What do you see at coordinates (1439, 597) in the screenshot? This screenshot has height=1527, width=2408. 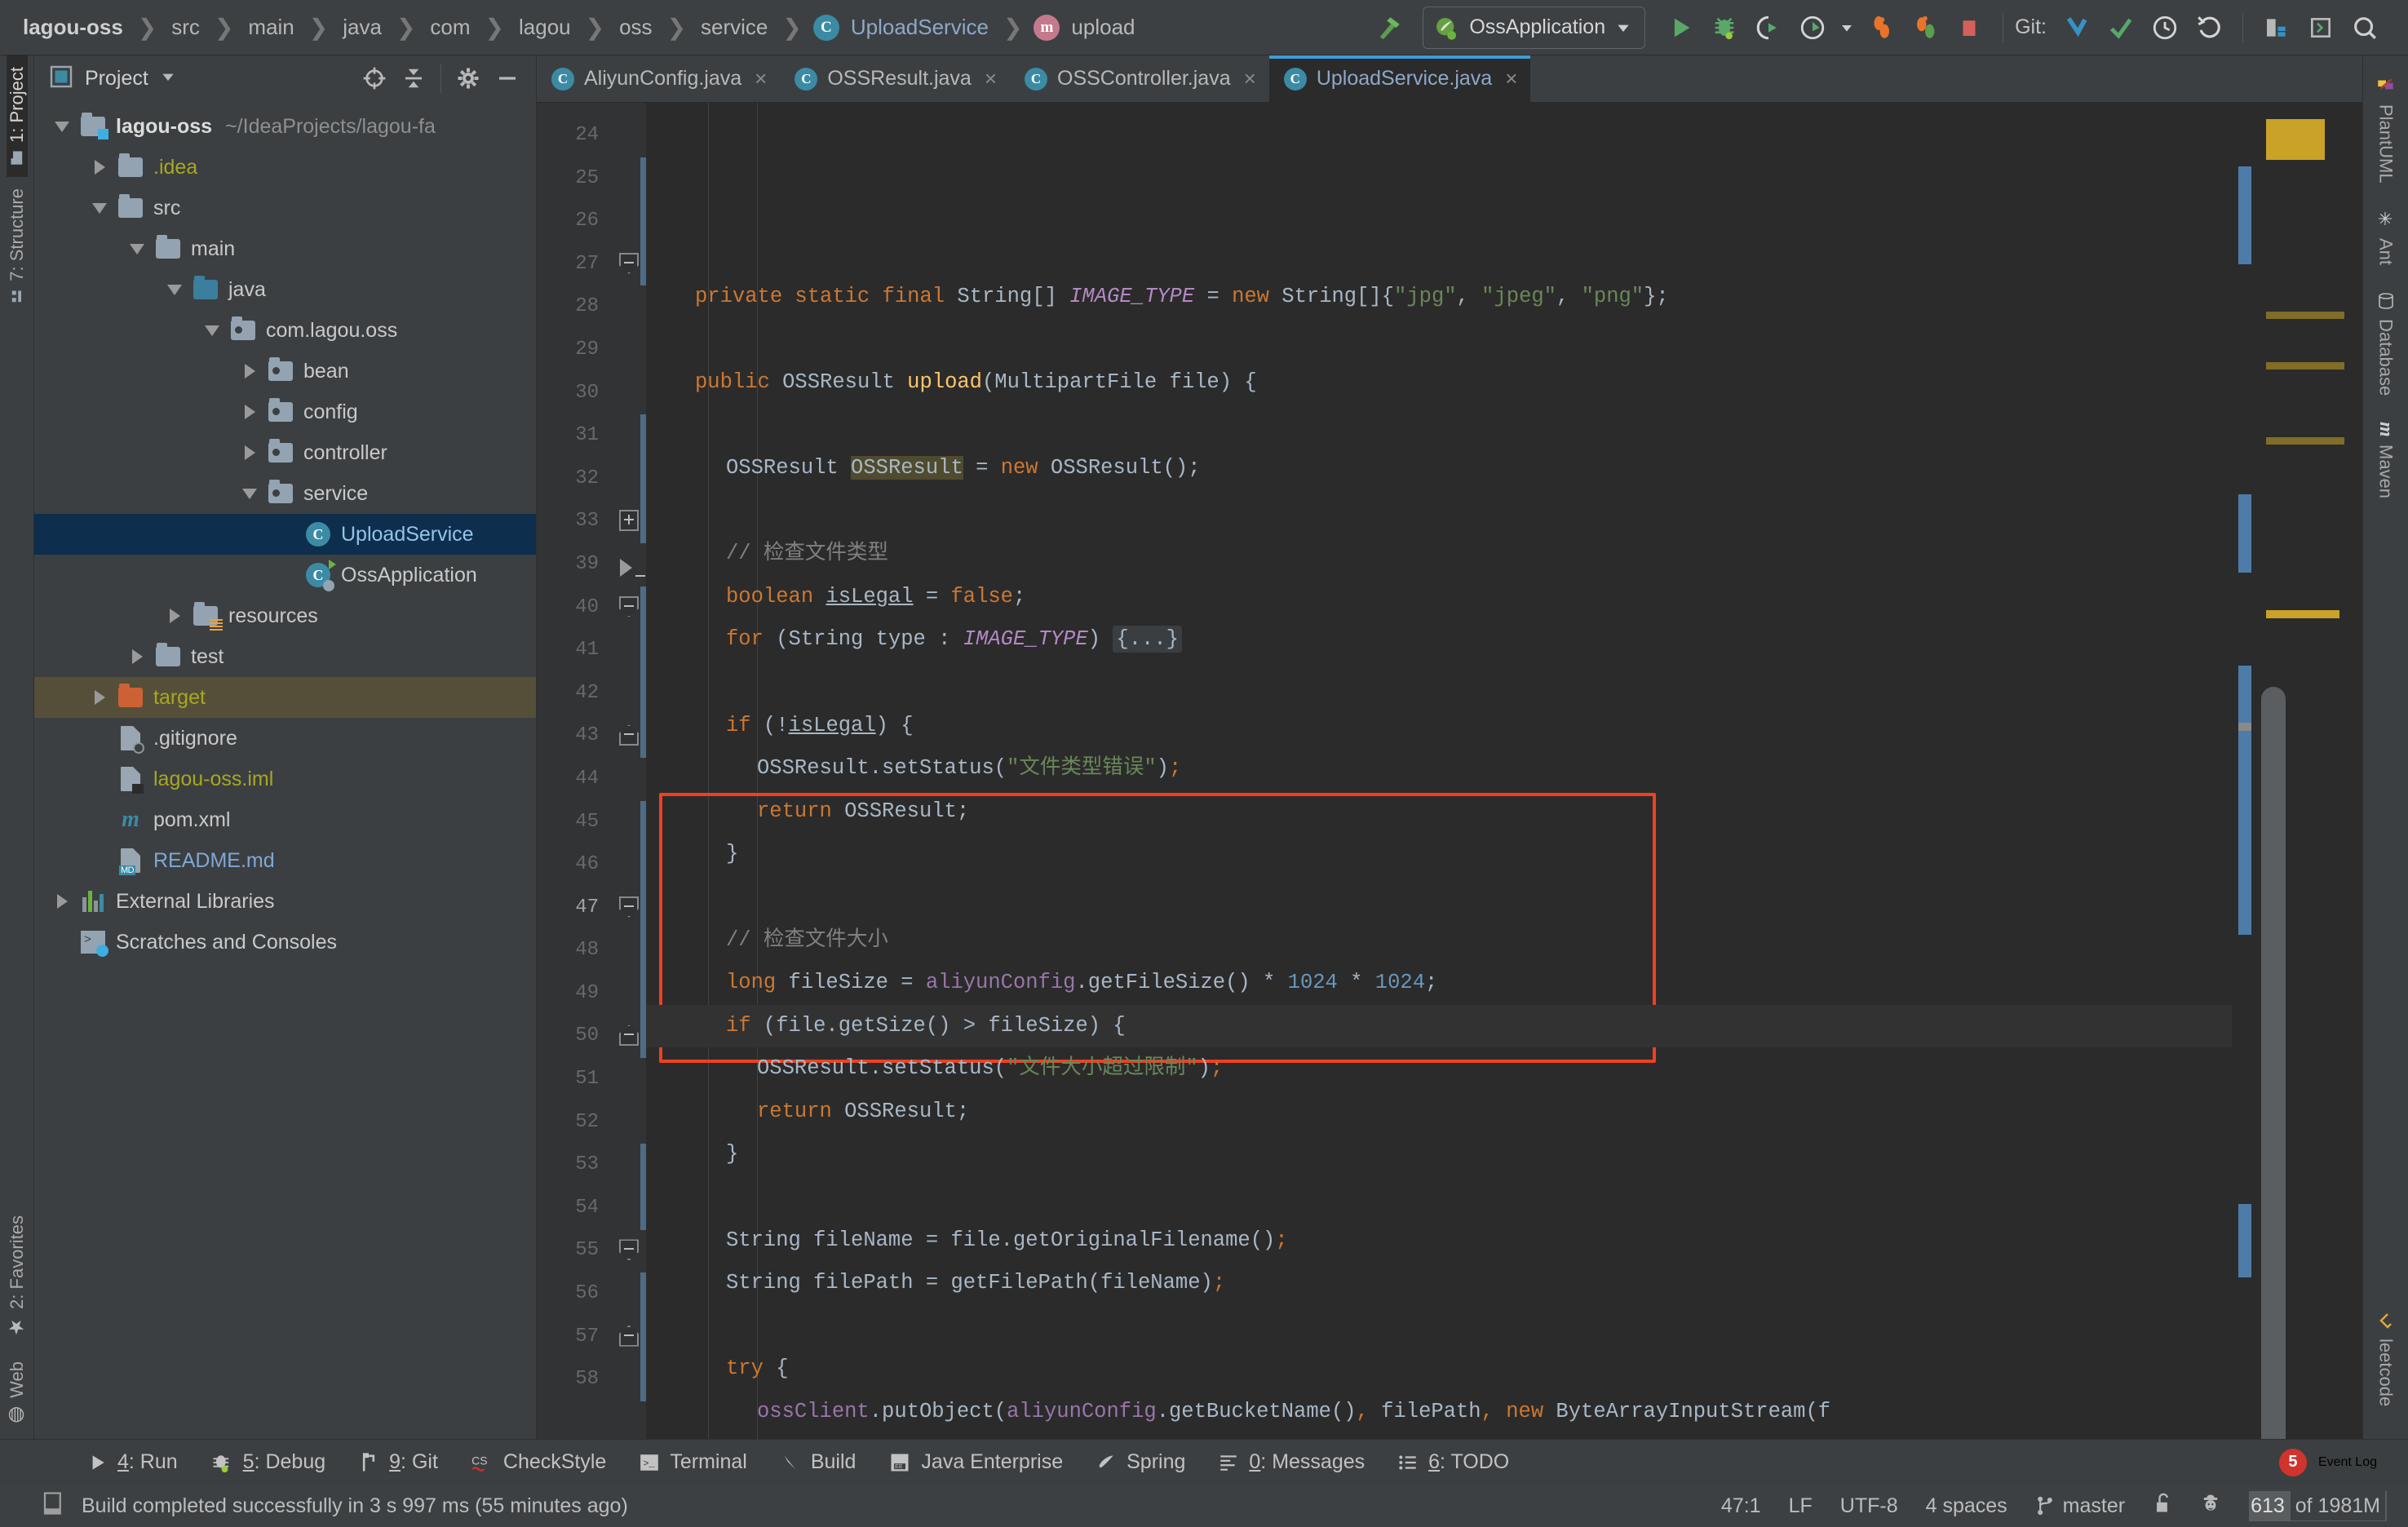 I see `code-line: boolean isLegal = false;` at bounding box center [1439, 597].